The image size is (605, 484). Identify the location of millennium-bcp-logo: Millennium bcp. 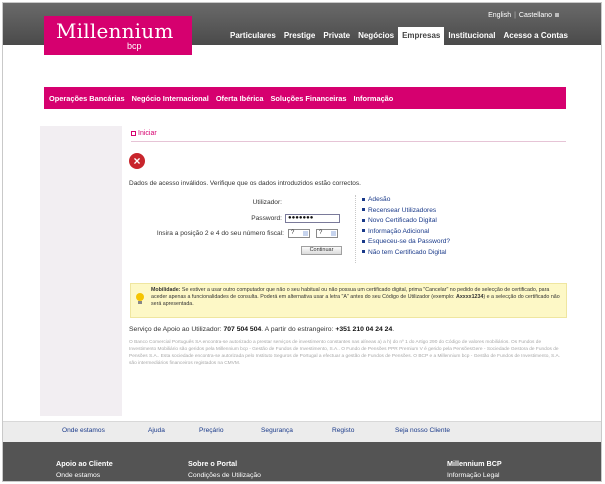
(118, 35).